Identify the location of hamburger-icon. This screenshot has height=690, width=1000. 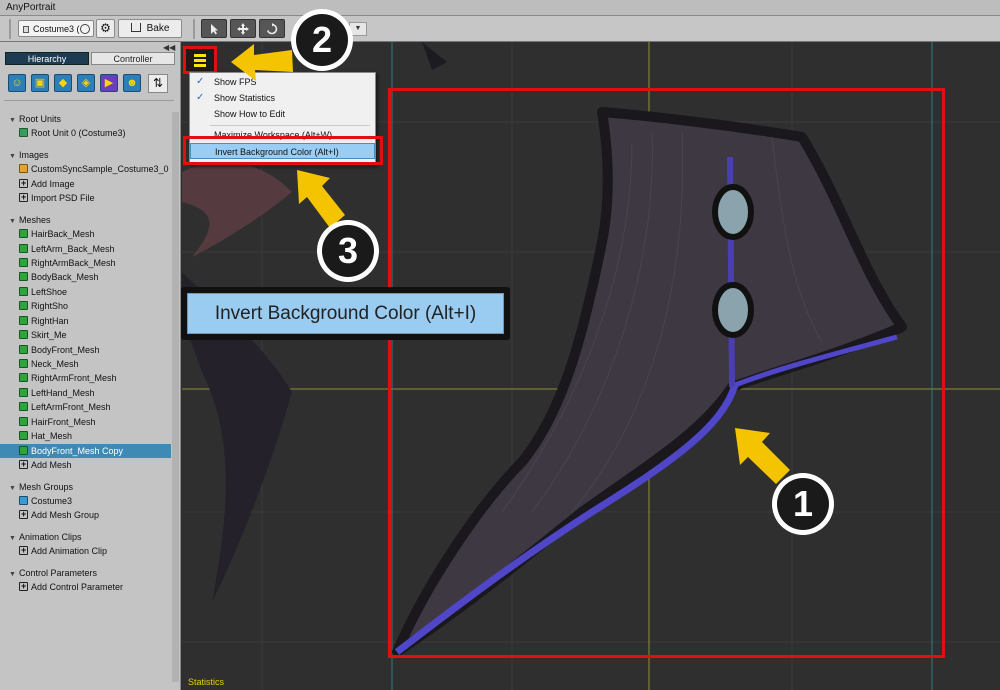
(200, 61).